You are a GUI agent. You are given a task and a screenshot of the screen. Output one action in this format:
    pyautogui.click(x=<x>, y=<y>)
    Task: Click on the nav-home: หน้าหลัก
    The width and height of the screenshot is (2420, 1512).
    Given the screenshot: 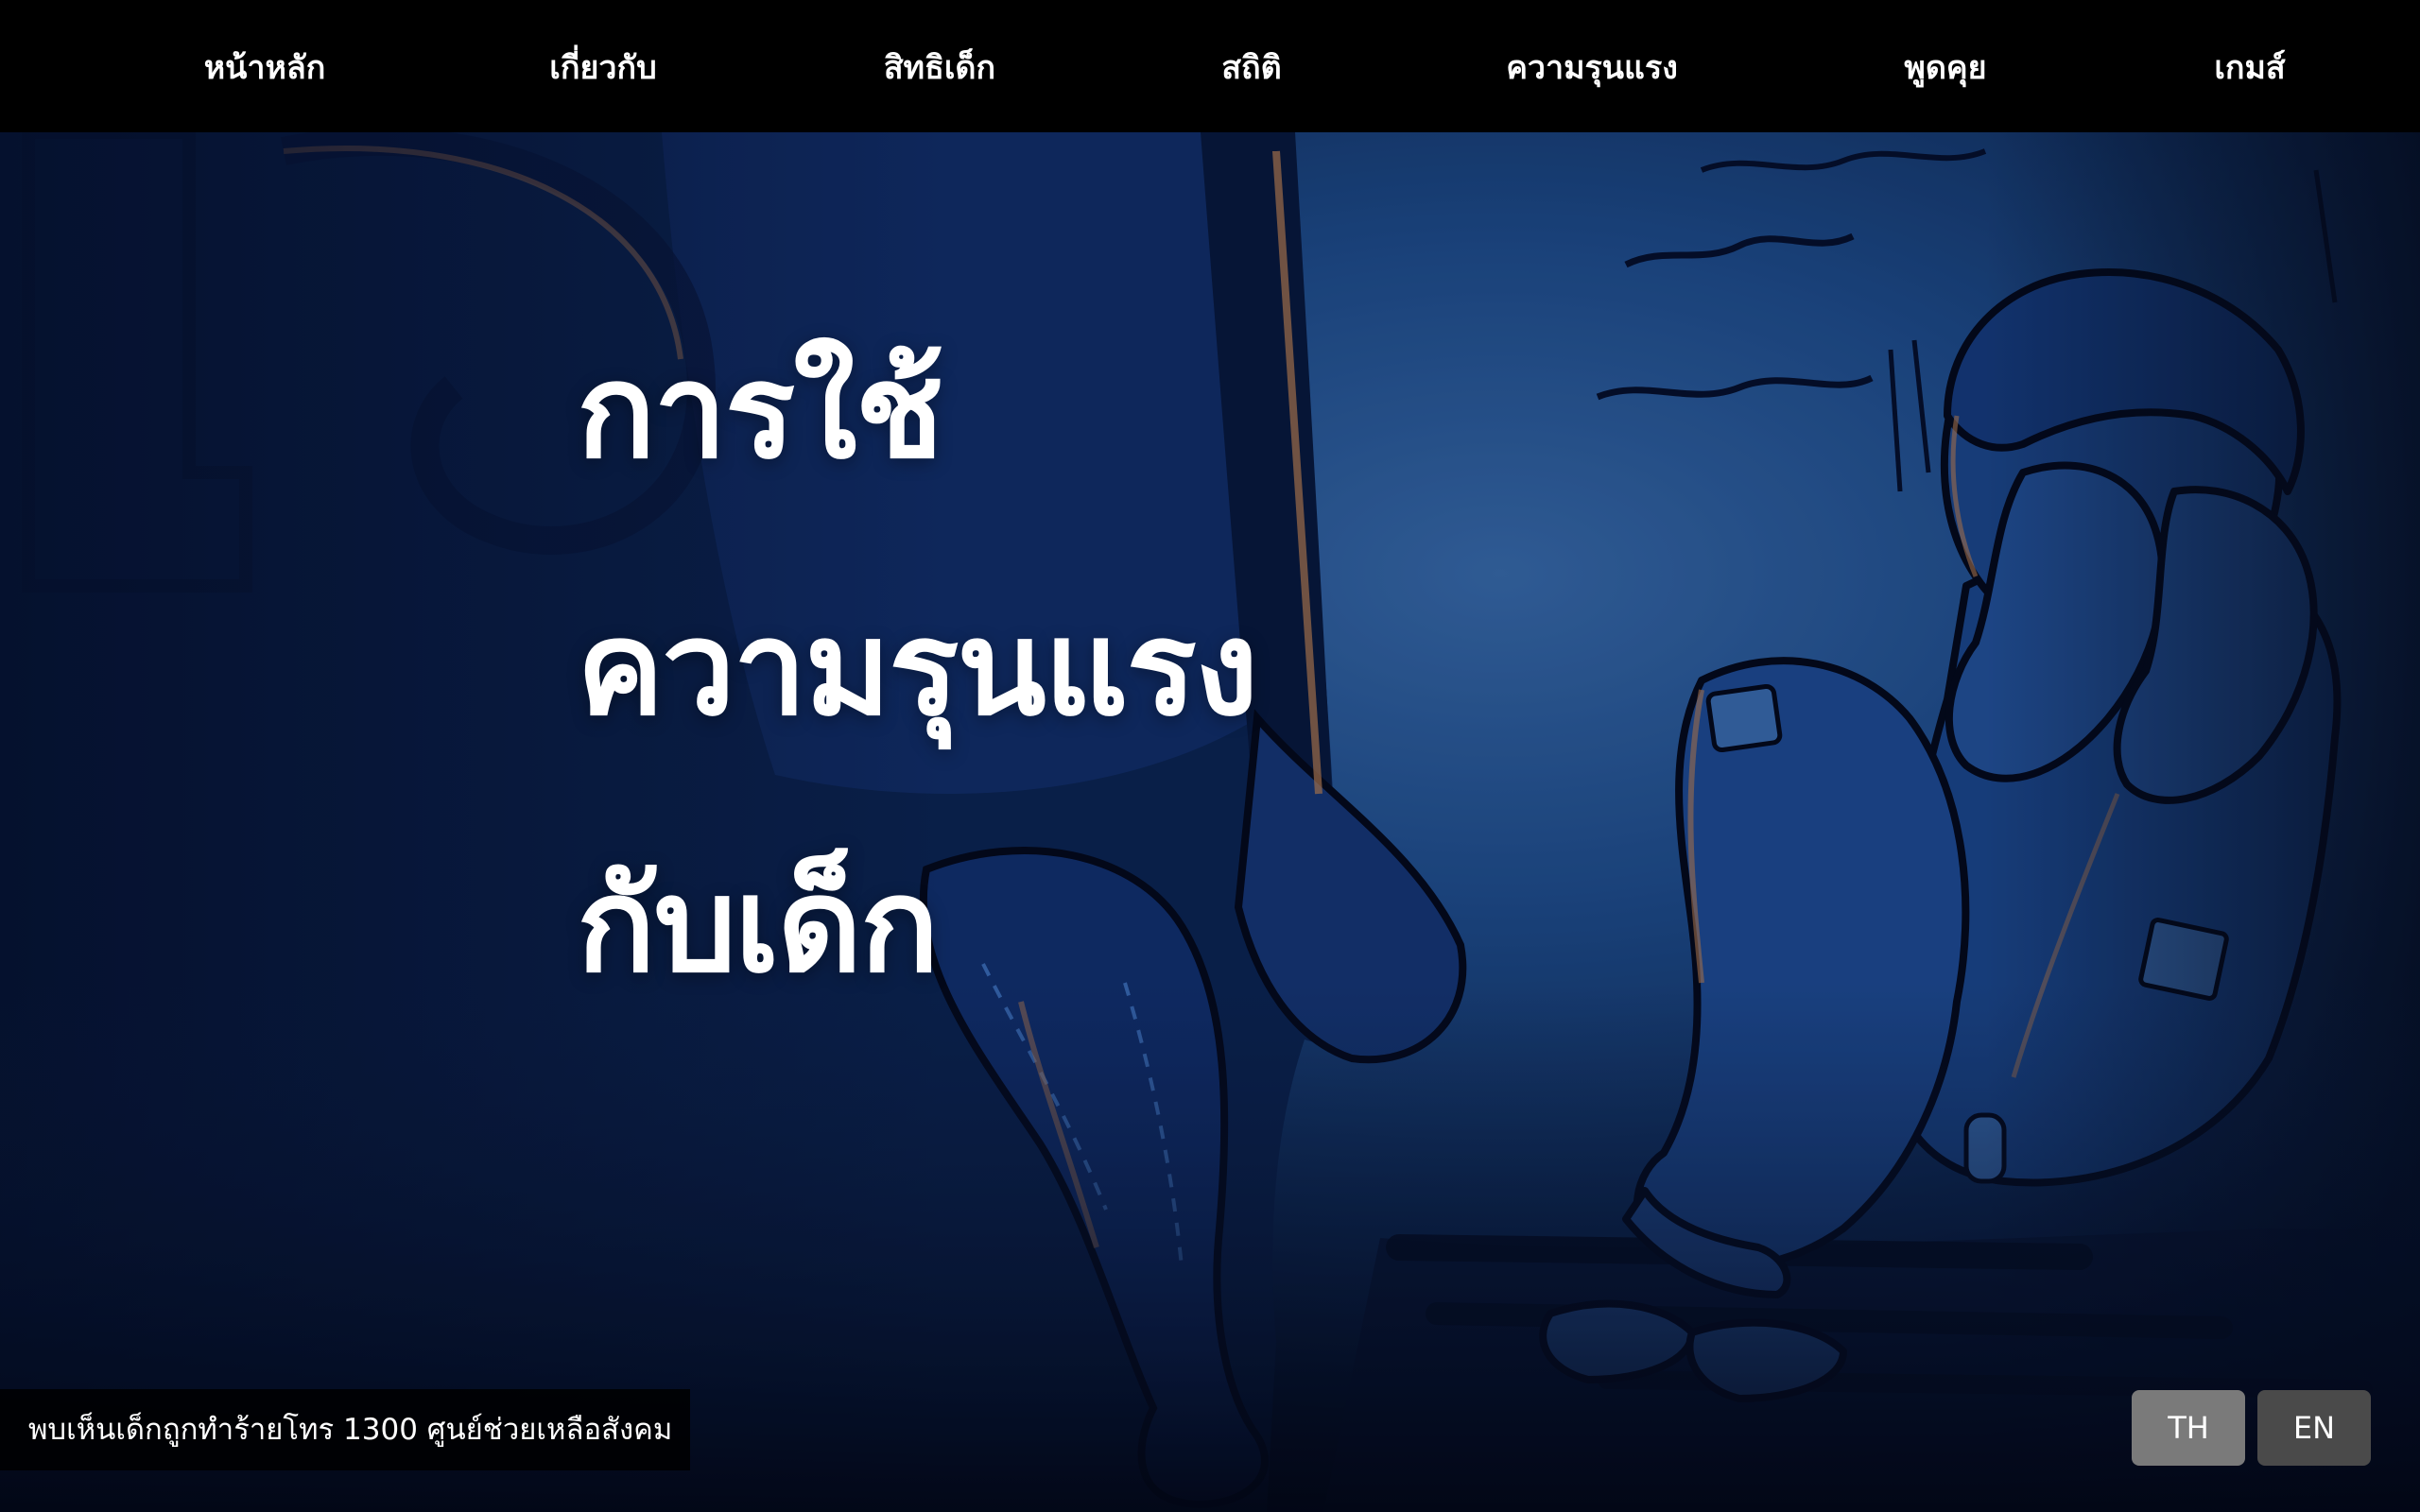 What is the action you would take?
    pyautogui.click(x=265, y=65)
    